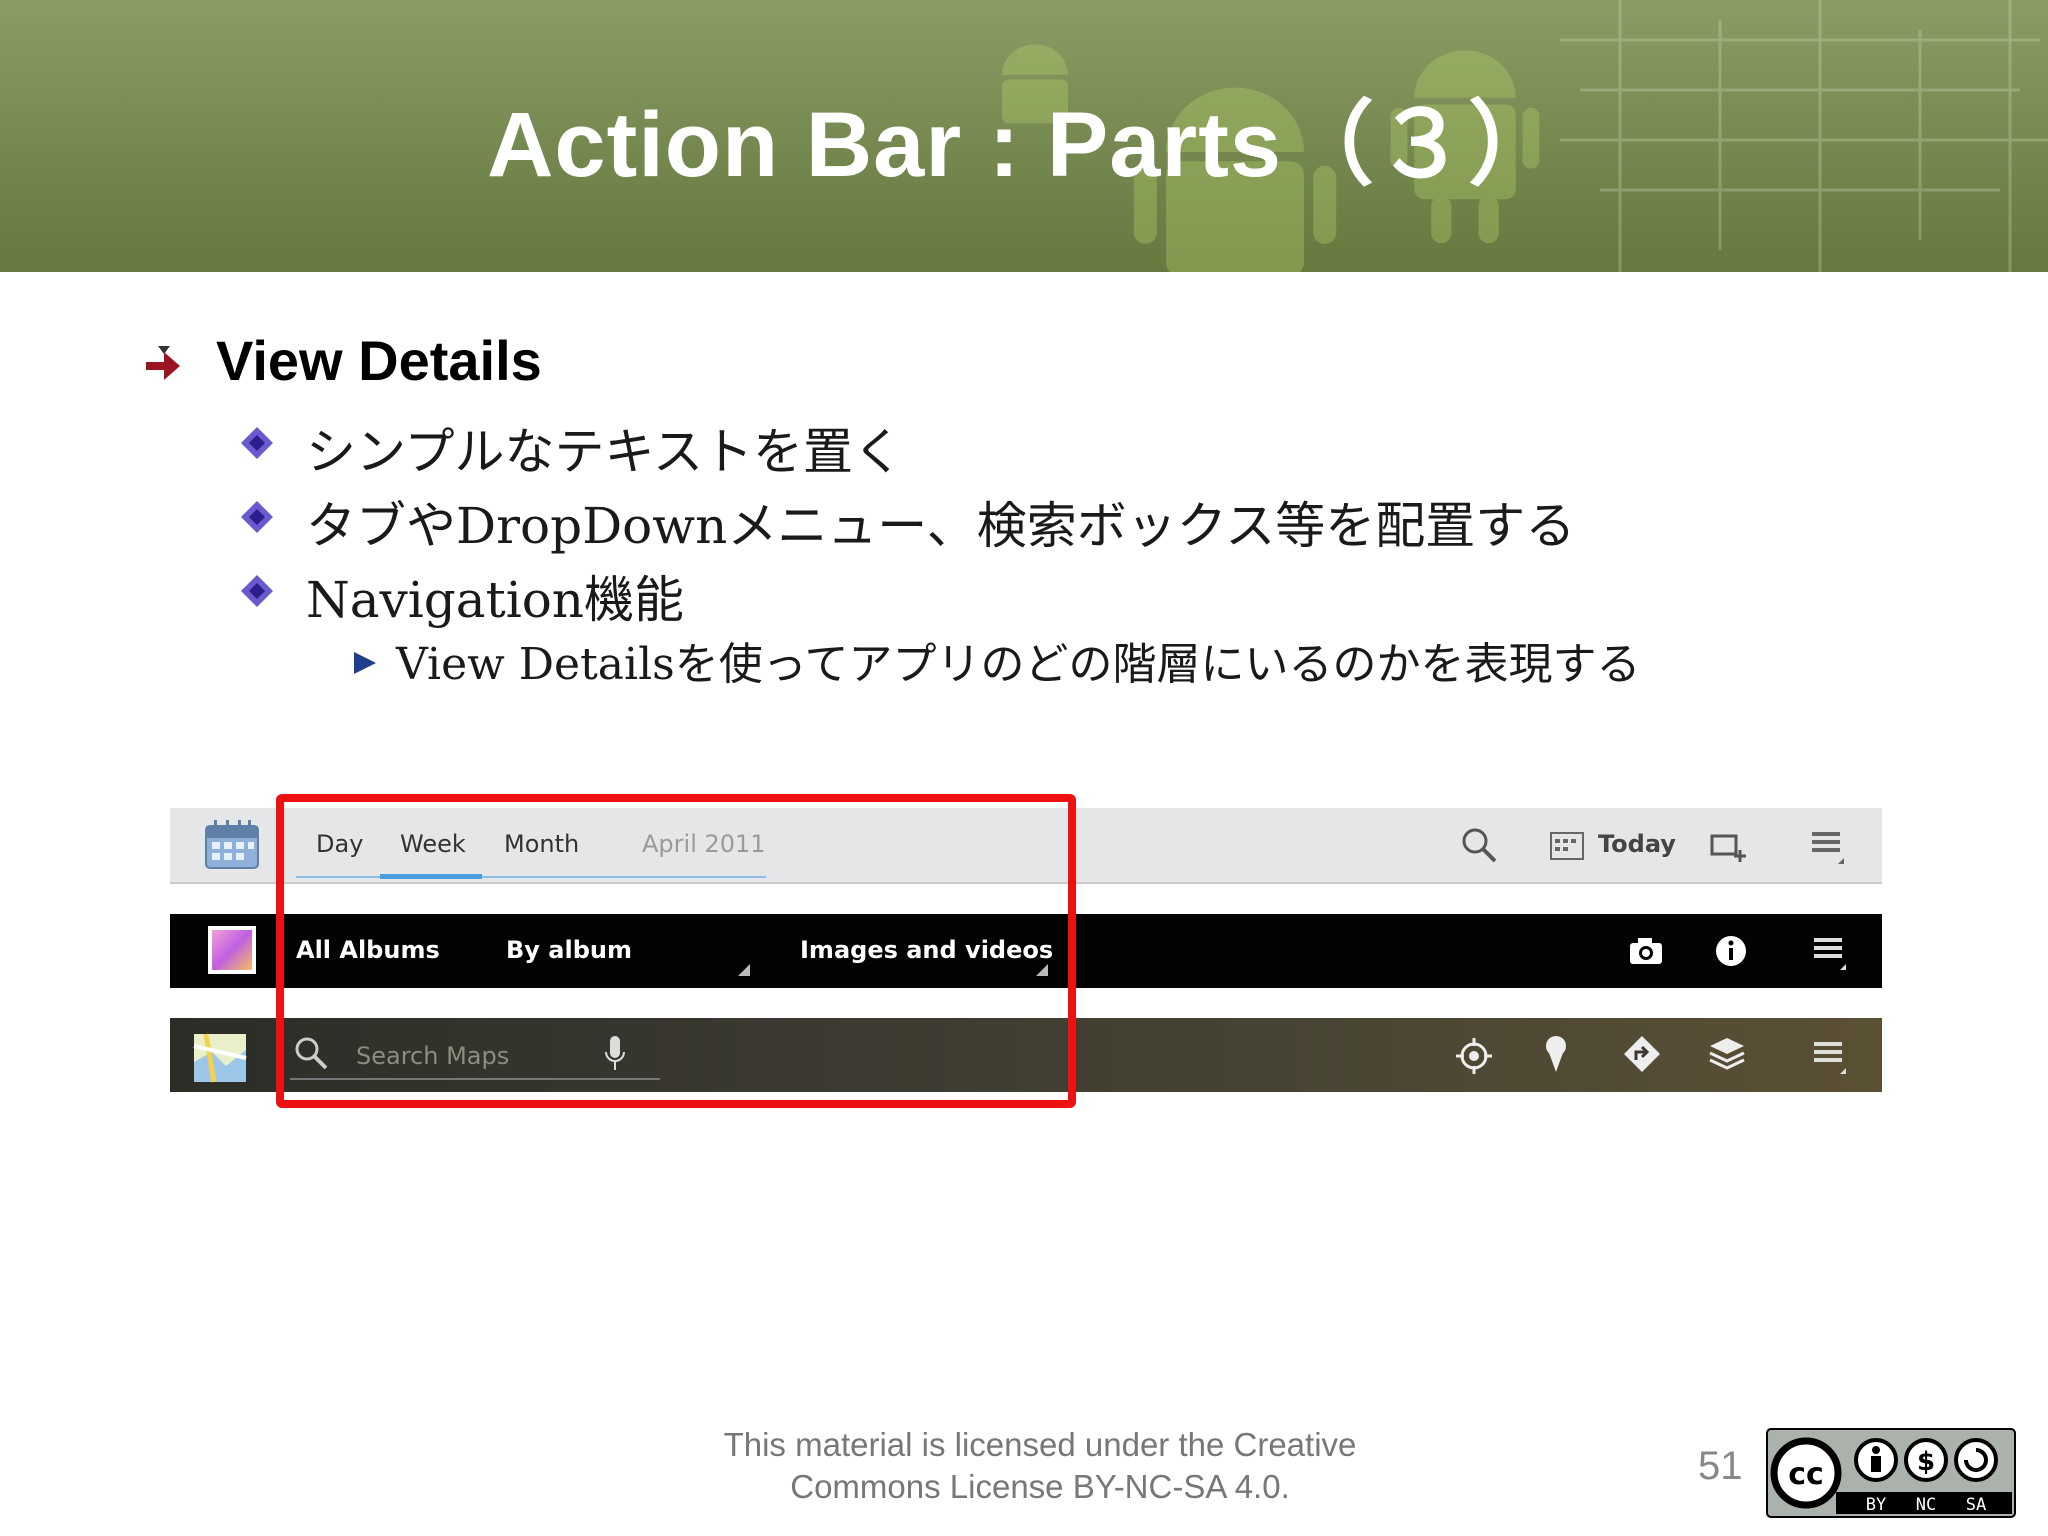 The width and height of the screenshot is (2048, 1536). What do you see at coordinates (1727, 1054) in the screenshot?
I see `layers-icon` at bounding box center [1727, 1054].